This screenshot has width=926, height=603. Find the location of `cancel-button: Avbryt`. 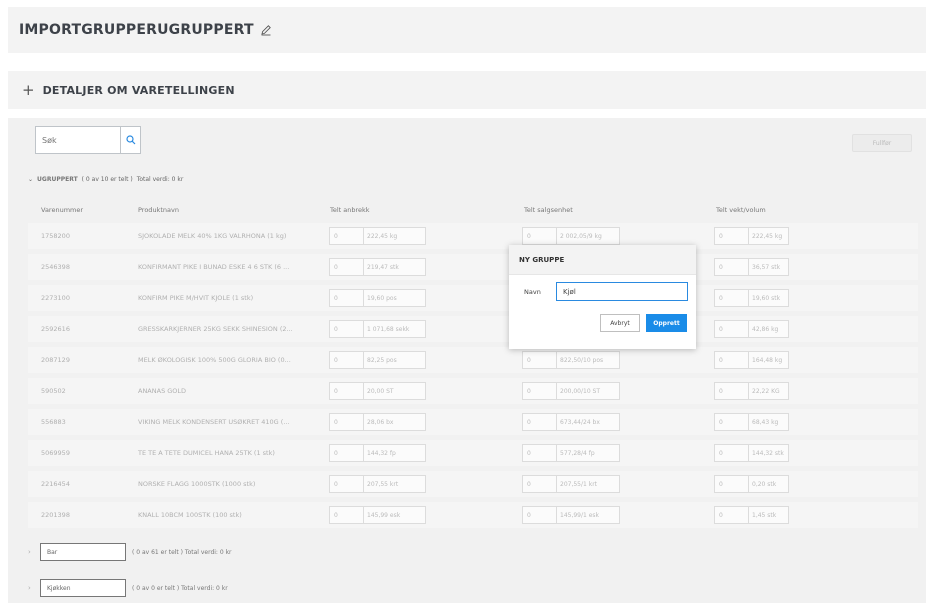

cancel-button: Avbryt is located at coordinates (620, 323).